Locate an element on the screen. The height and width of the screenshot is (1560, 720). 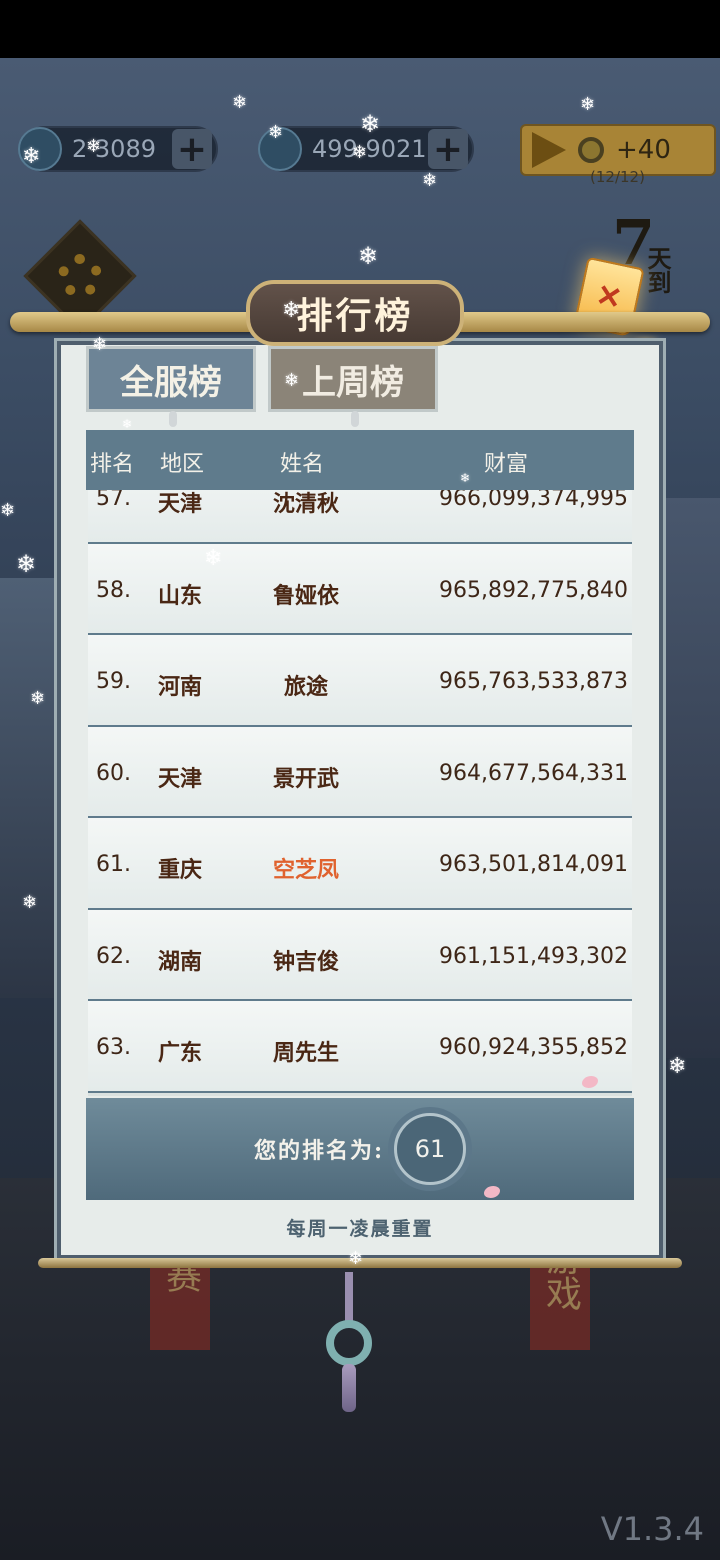
name-cell: 景开武 is located at coordinates (305, 778).